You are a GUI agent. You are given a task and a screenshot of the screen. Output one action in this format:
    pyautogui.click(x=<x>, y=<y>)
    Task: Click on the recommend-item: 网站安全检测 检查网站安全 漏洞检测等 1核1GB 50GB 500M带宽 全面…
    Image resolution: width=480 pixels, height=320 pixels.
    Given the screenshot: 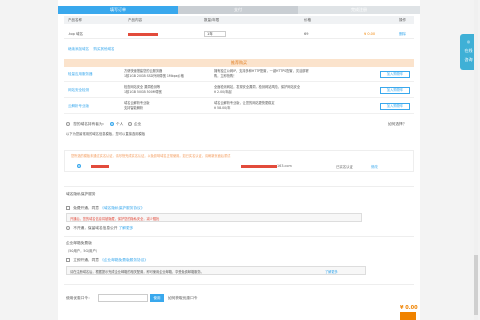 What is the action you would take?
    pyautogui.click(x=239, y=91)
    